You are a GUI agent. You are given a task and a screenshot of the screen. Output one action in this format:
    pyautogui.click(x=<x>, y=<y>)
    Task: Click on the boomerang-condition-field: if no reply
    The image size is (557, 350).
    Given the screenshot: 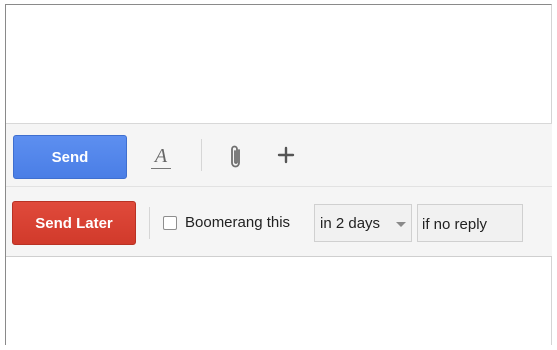 What is the action you would take?
    pyautogui.click(x=470, y=223)
    